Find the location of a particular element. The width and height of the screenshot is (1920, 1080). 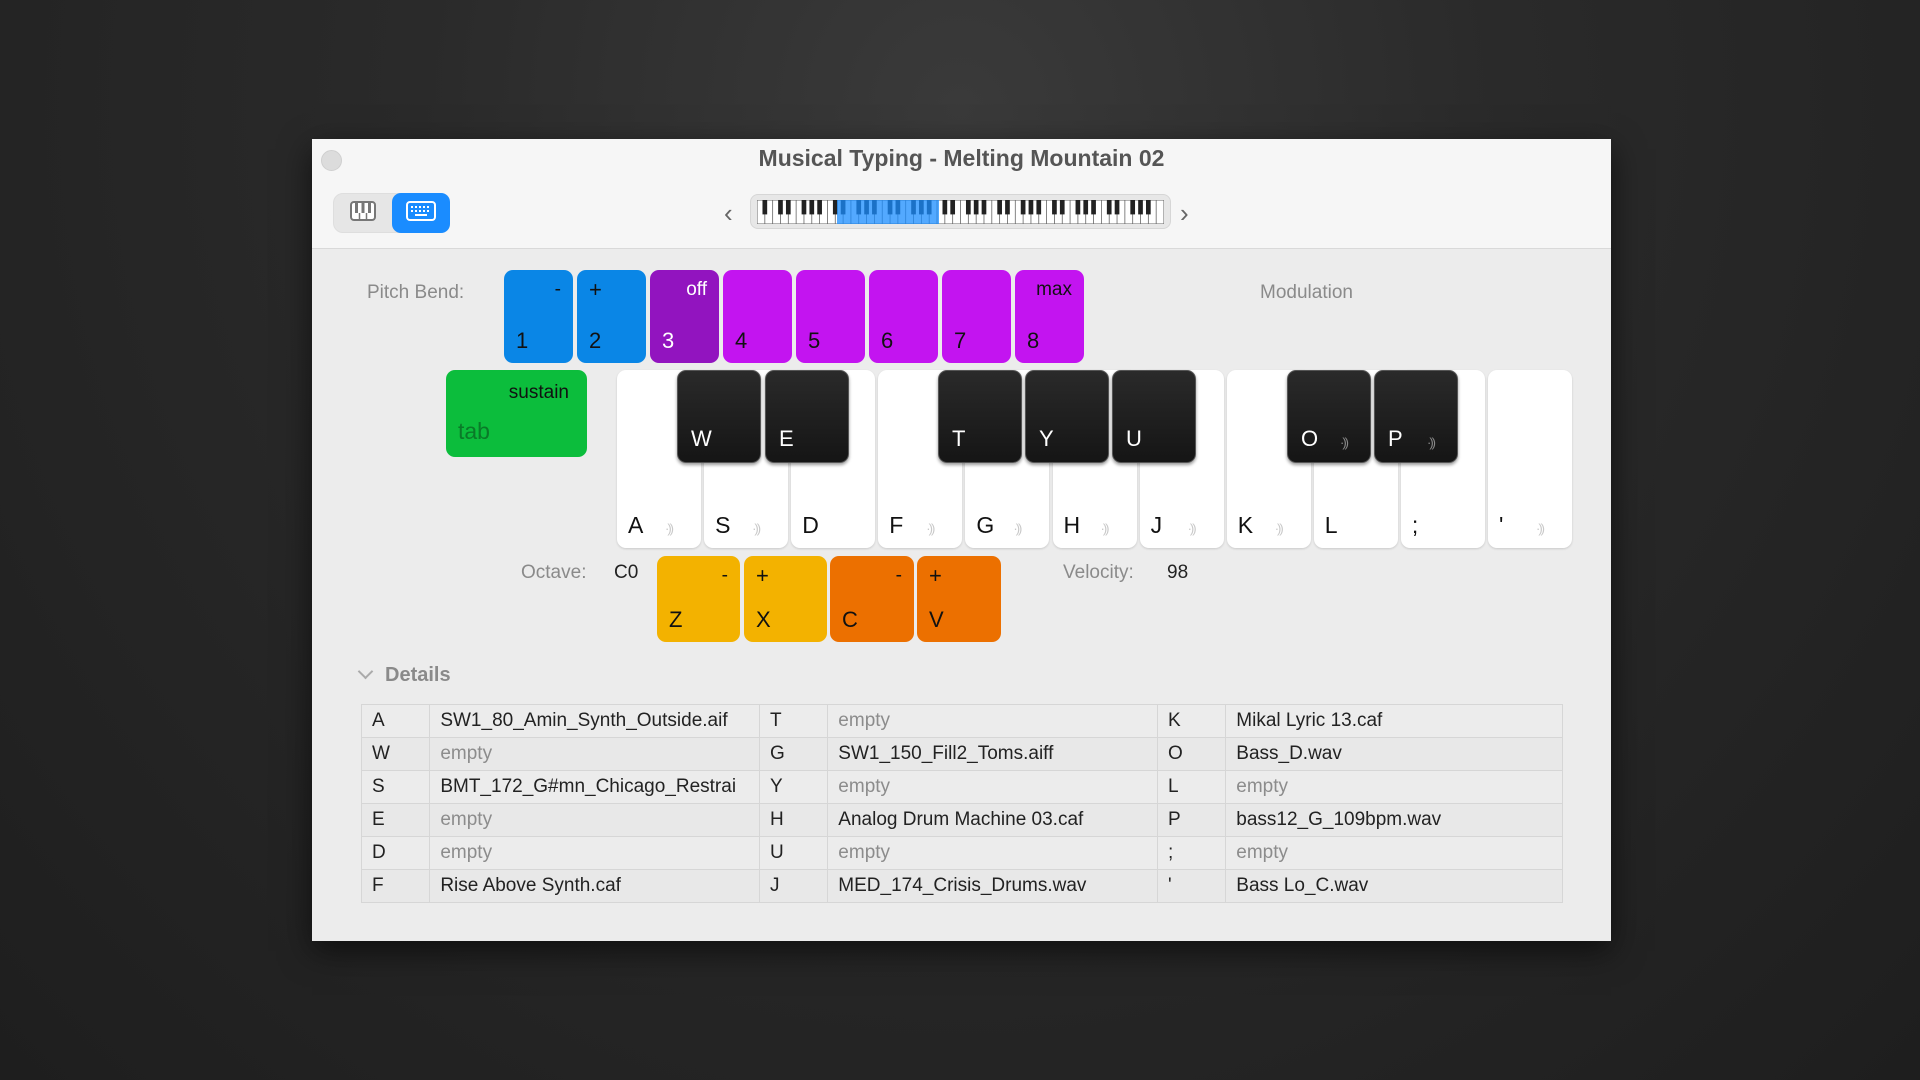

black-key-W: W is located at coordinates (719, 416).